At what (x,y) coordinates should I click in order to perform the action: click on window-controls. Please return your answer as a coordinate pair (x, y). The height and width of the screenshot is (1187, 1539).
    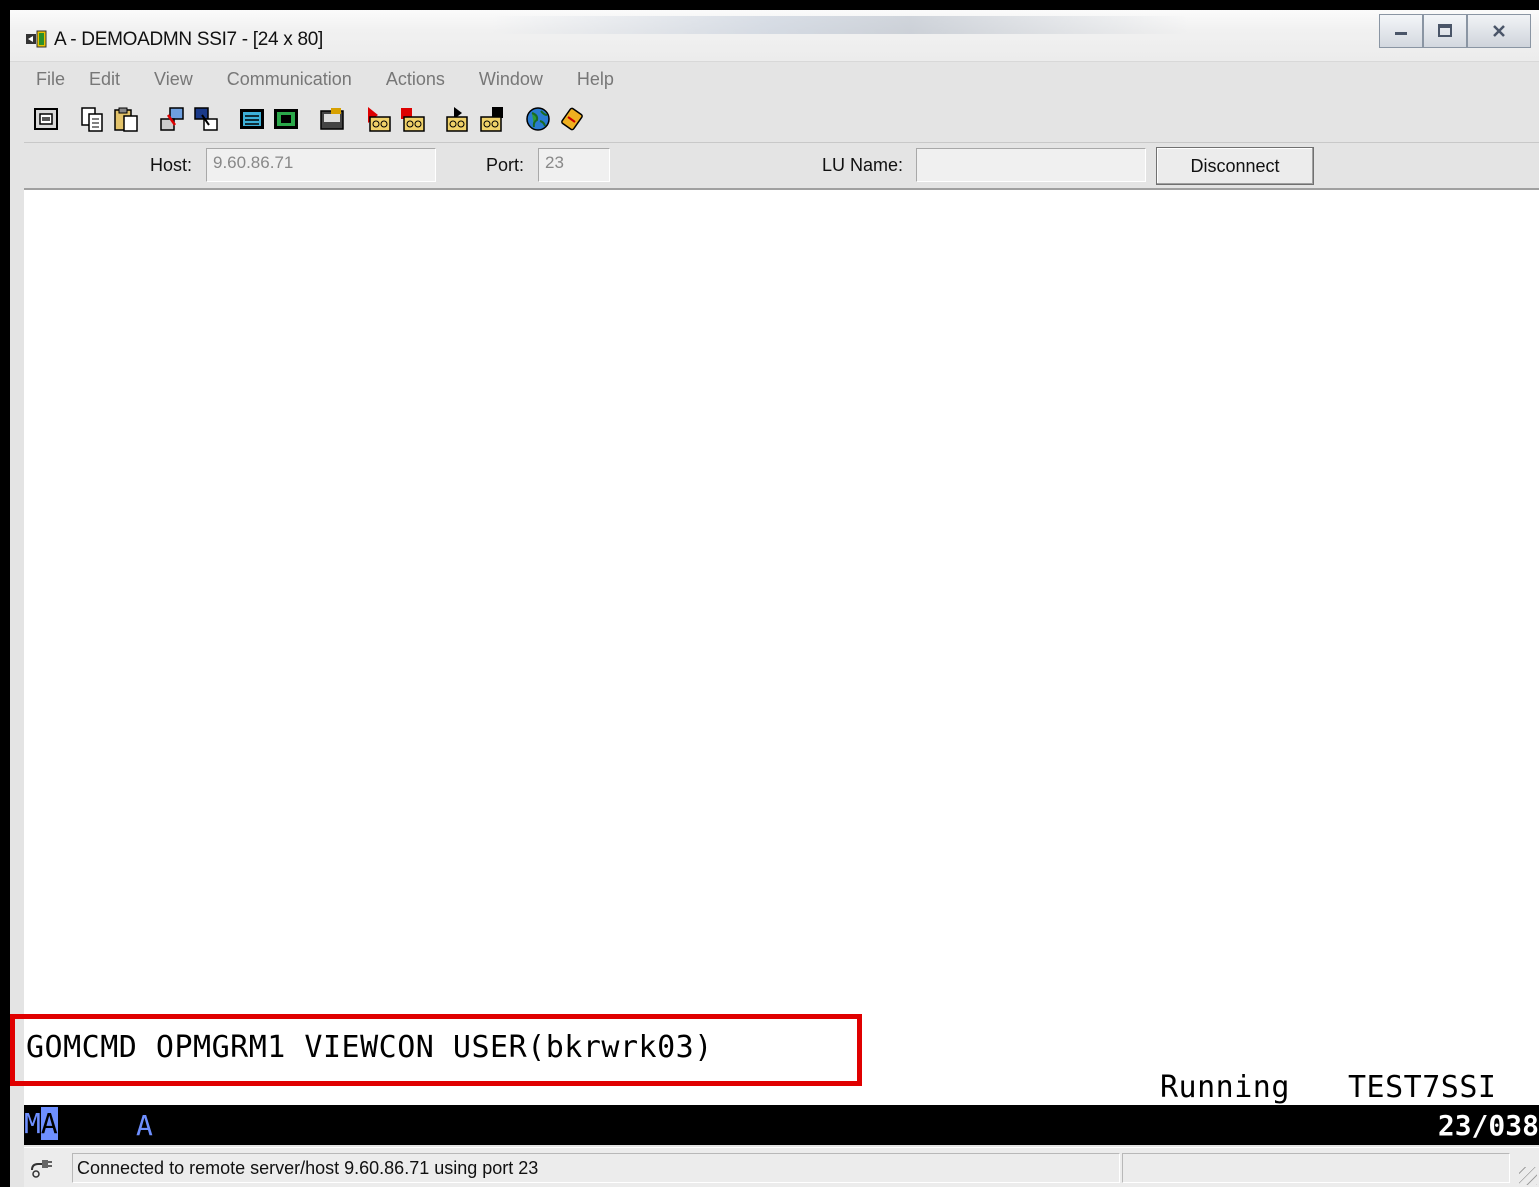
    Looking at the image, I should click on (1455, 33).